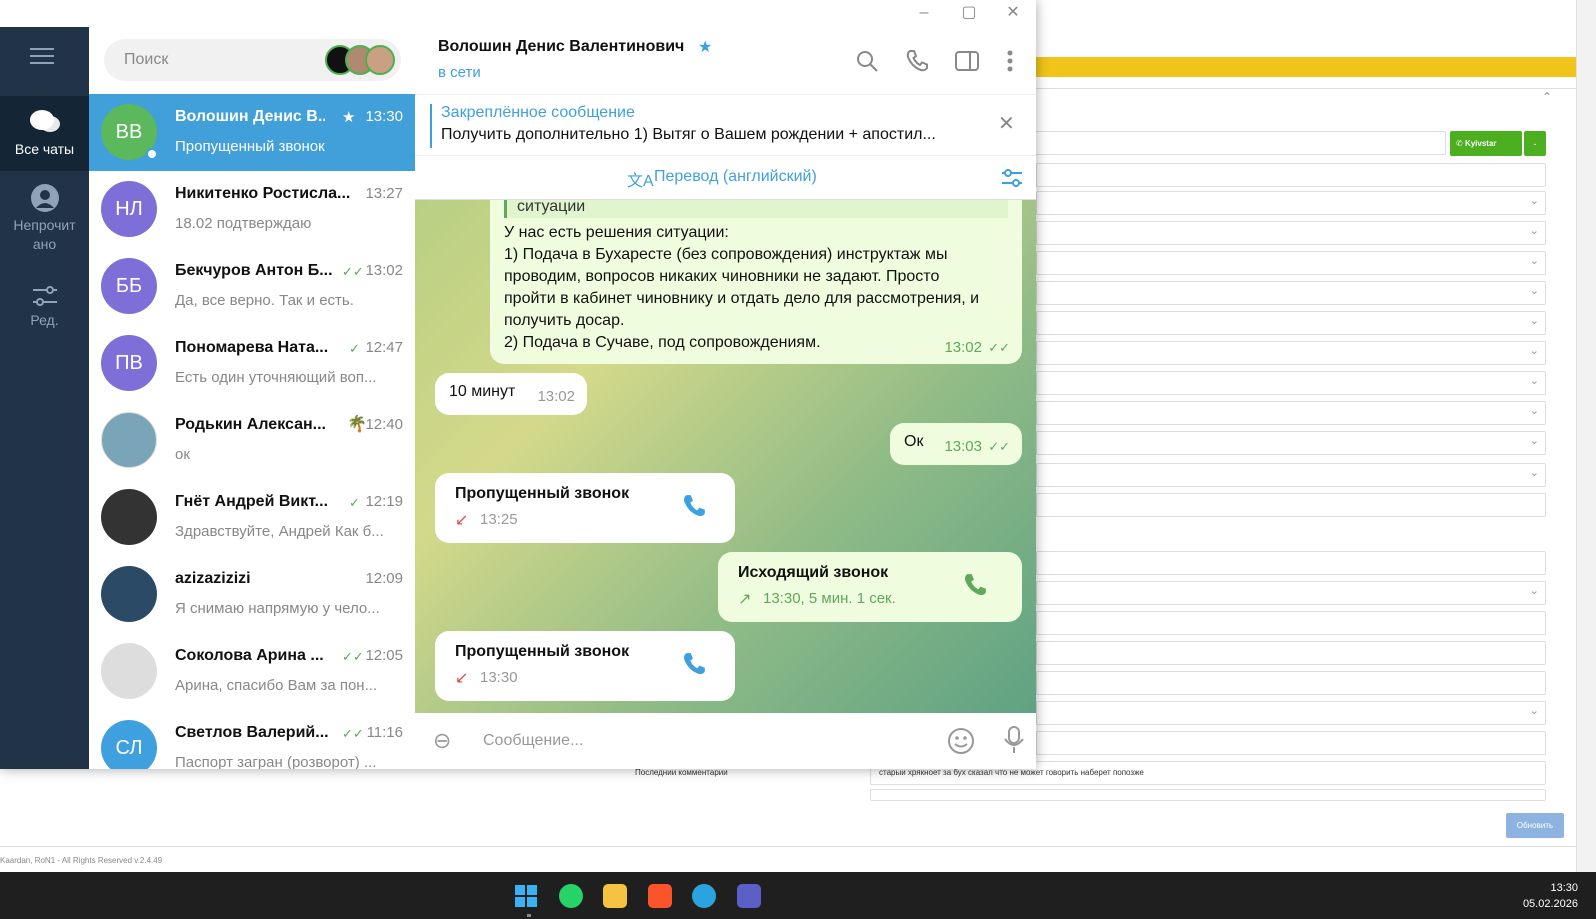 This screenshot has height=919, width=1596. I want to click on telegram-icon, so click(704, 896).